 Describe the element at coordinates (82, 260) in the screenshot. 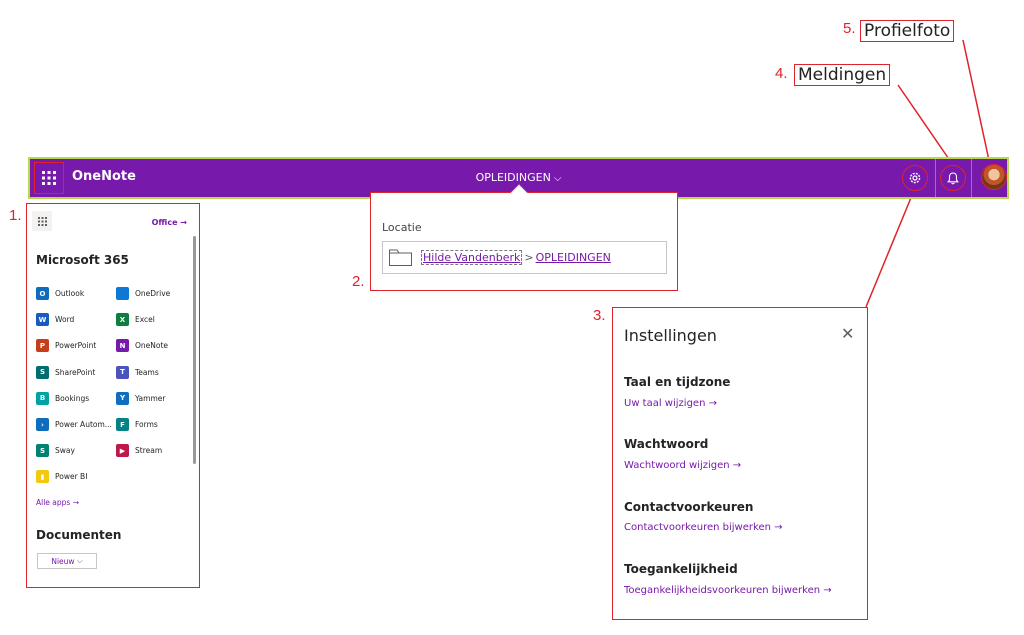

I see `microsoft-365-heading: Microsoft 365` at that location.